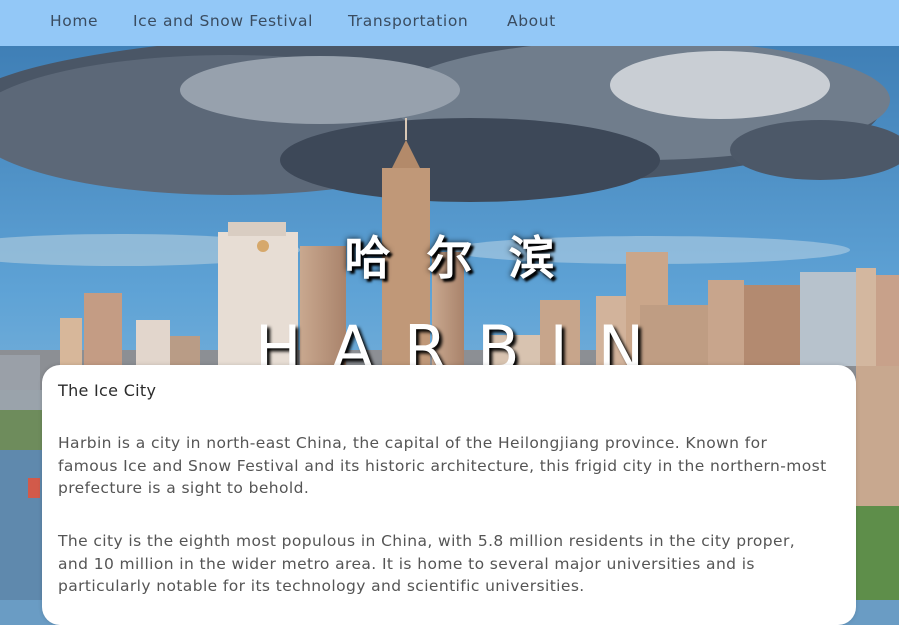 This screenshot has width=899, height=625. Describe the element at coordinates (74, 21) in the screenshot. I see `nav-home-link: Home` at that location.